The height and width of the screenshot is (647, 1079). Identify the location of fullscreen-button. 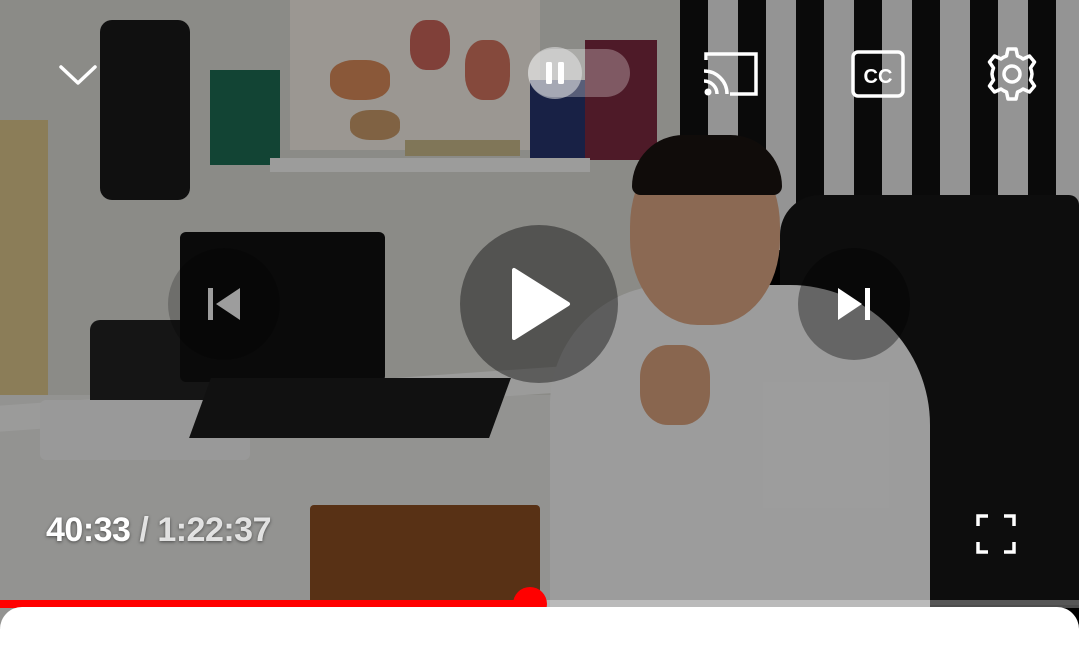
(996, 534).